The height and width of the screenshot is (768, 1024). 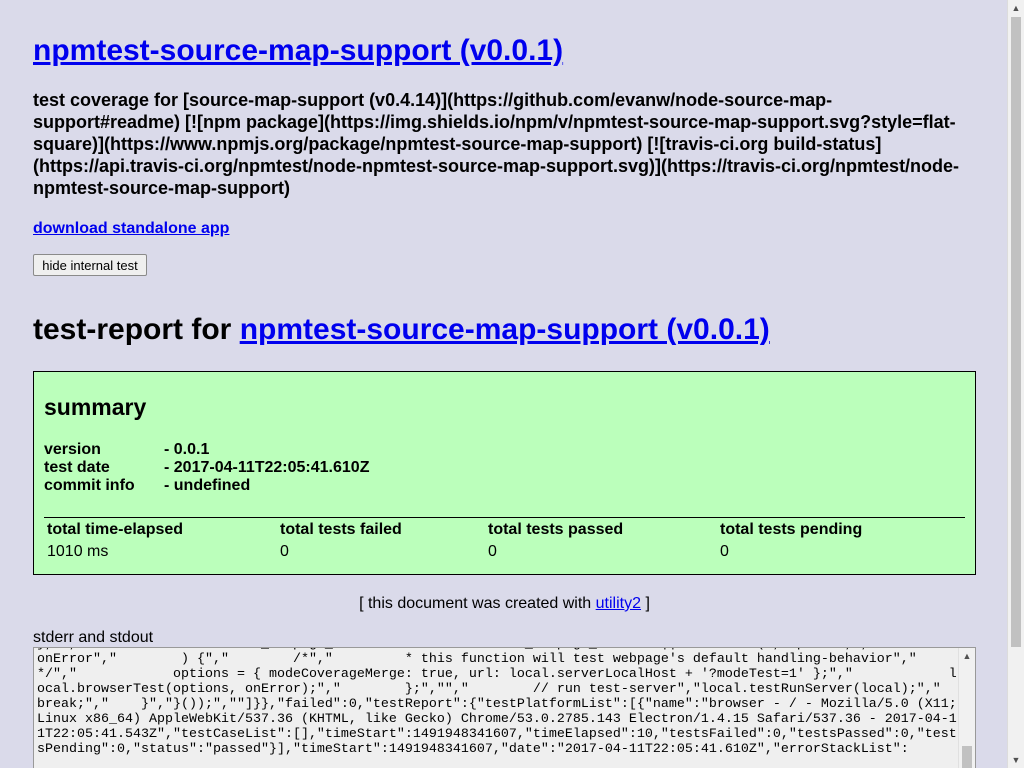 I want to click on total-tests-pending-value: 0, so click(x=724, y=551).